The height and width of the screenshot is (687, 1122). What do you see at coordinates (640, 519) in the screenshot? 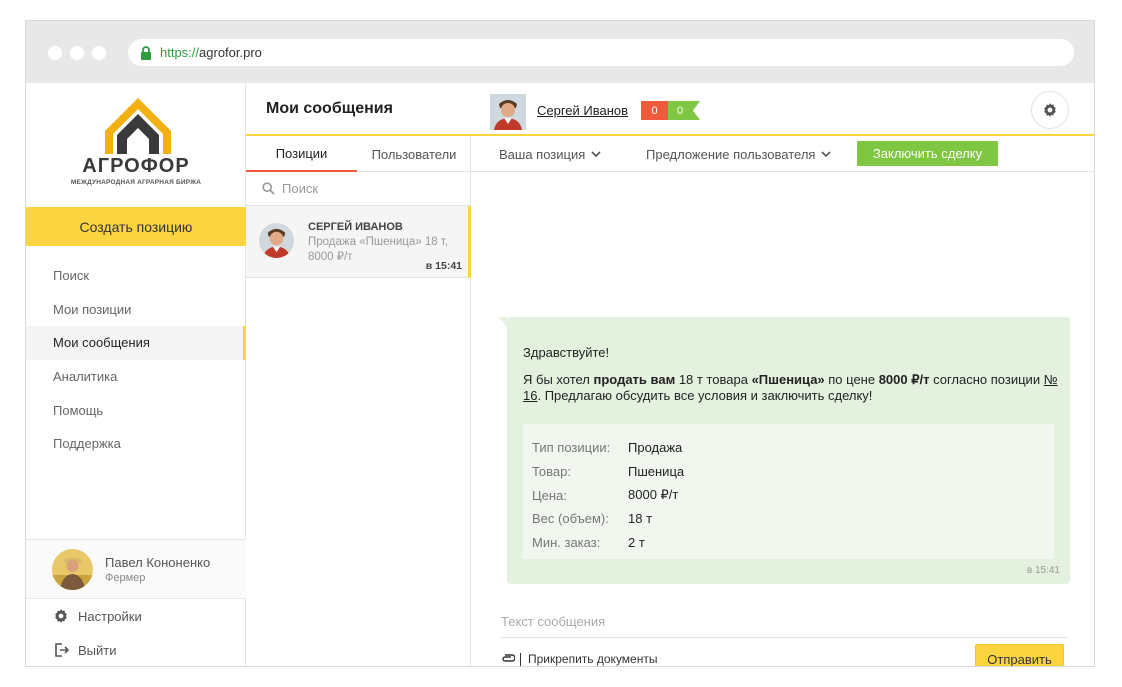
I see `detail-value: 18 т` at bounding box center [640, 519].